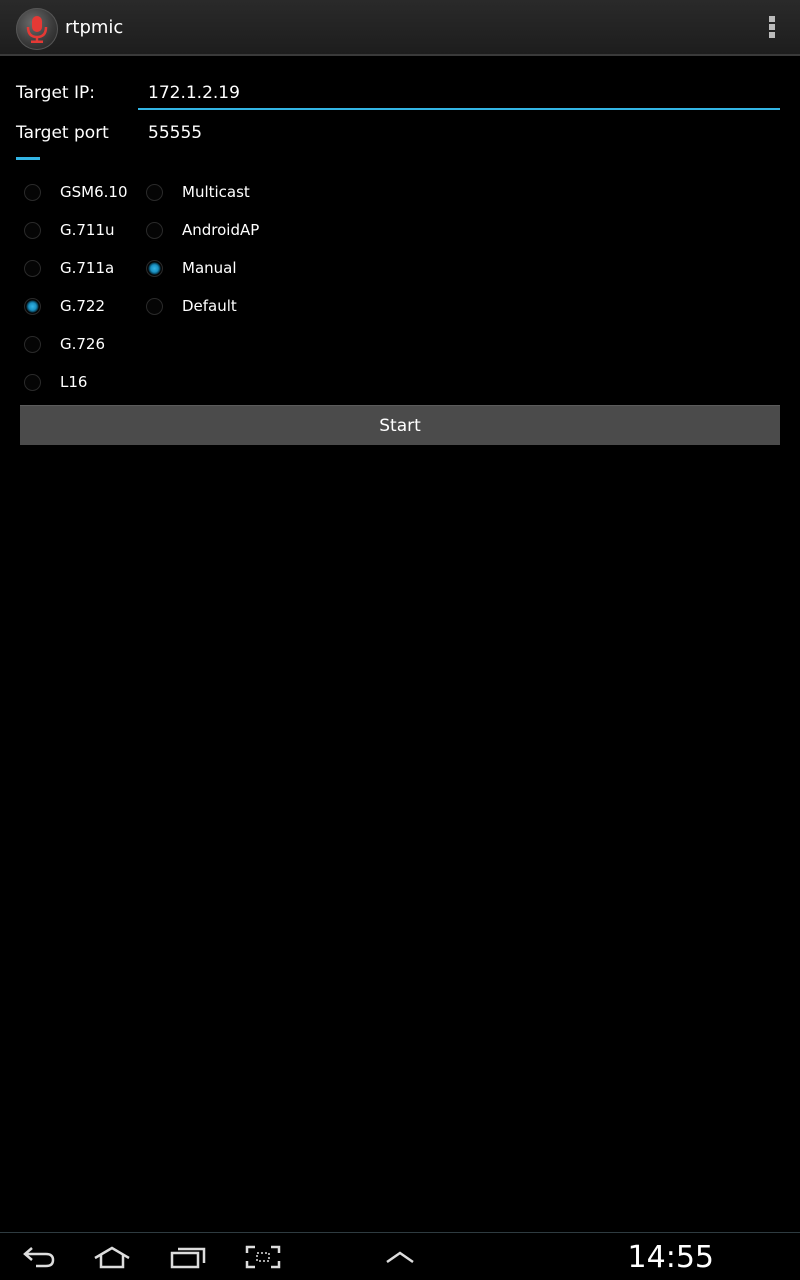  Describe the element at coordinates (400, 425) in the screenshot. I see `start-button: Start` at that location.